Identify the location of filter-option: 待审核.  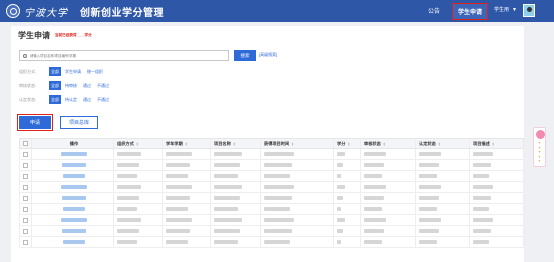
(71, 86).